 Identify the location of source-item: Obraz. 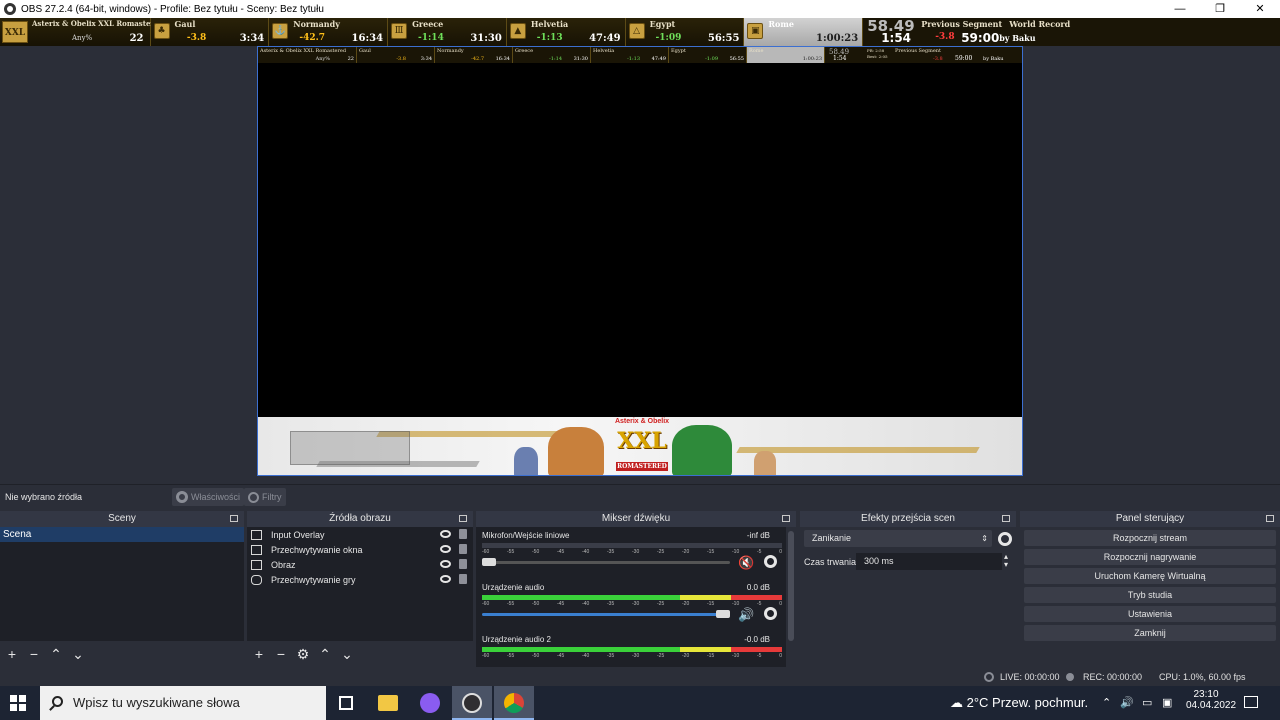
(360, 564).